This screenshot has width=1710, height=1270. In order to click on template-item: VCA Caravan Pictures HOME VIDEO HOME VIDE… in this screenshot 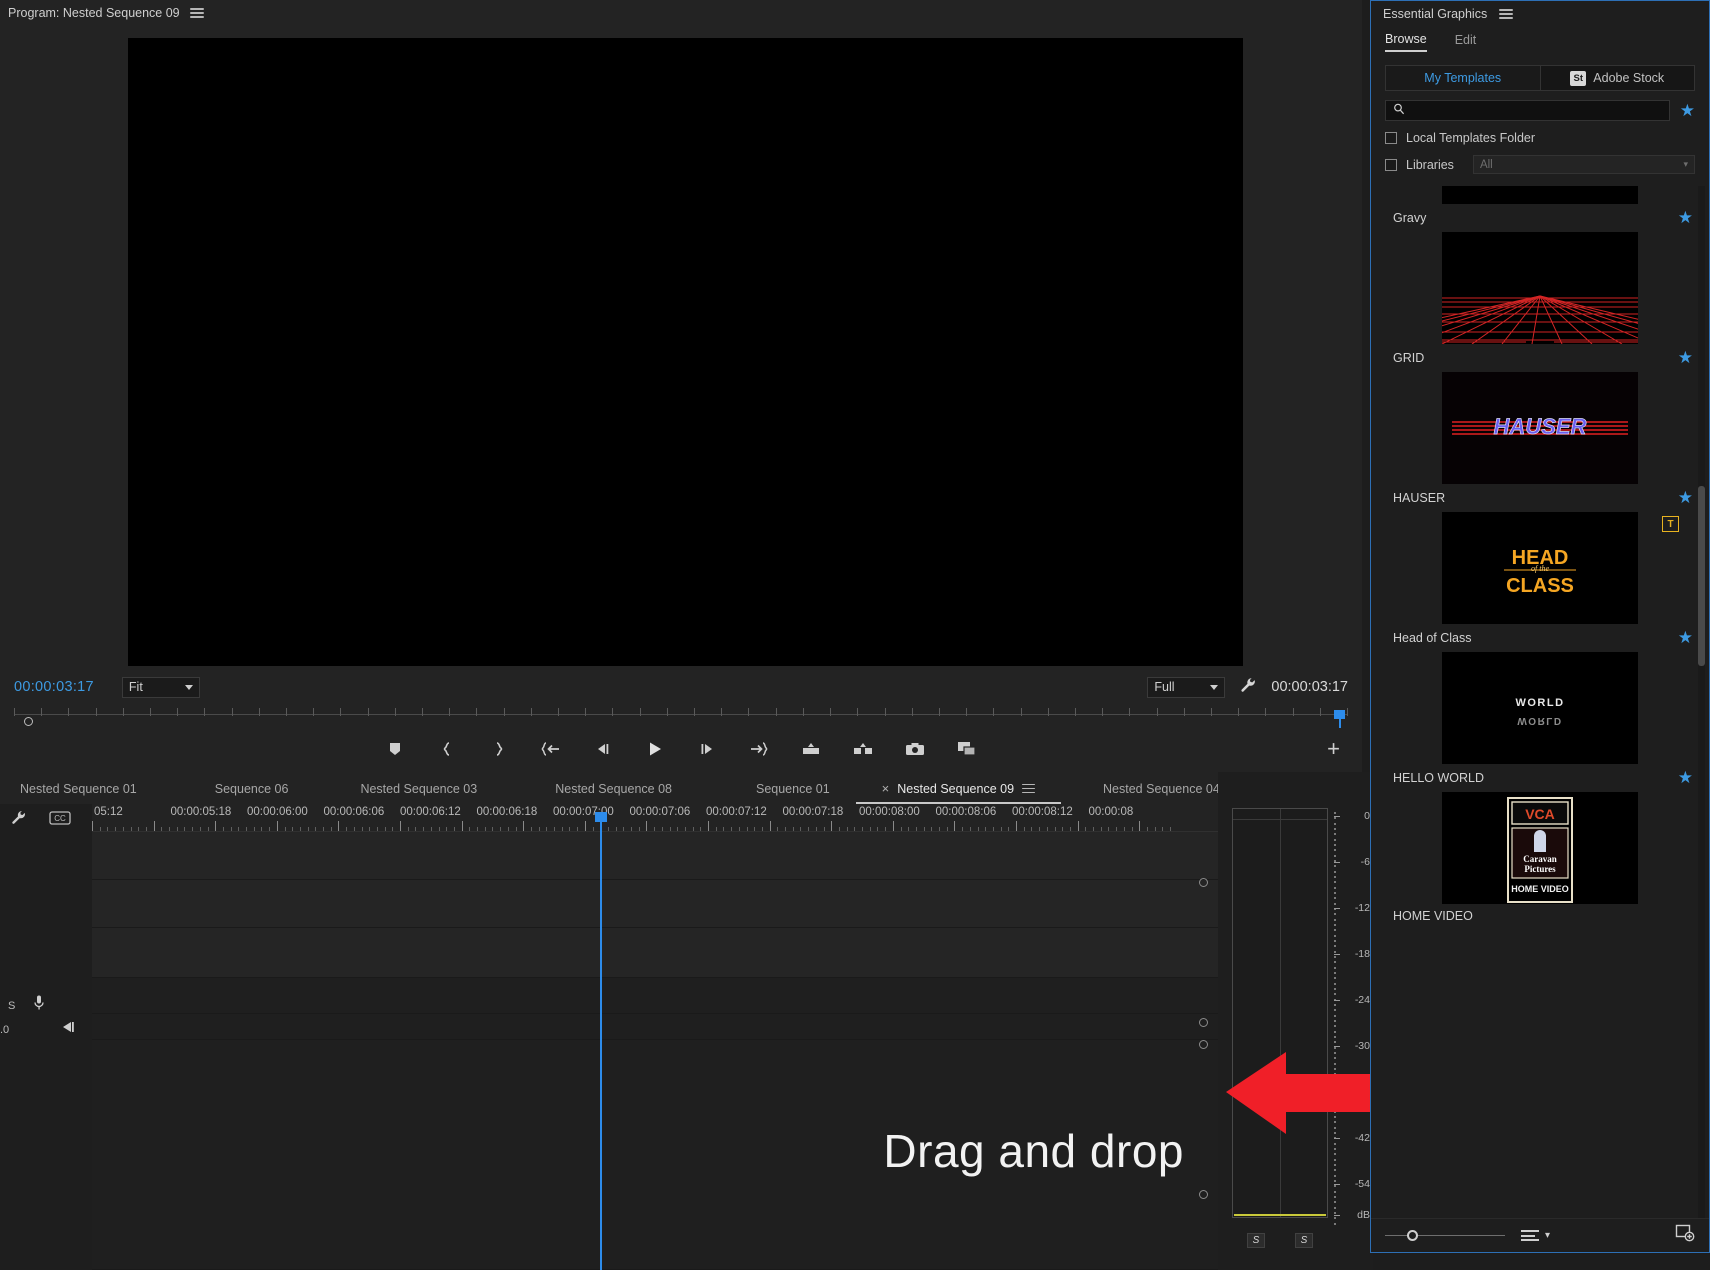, I will do `click(1540, 860)`.